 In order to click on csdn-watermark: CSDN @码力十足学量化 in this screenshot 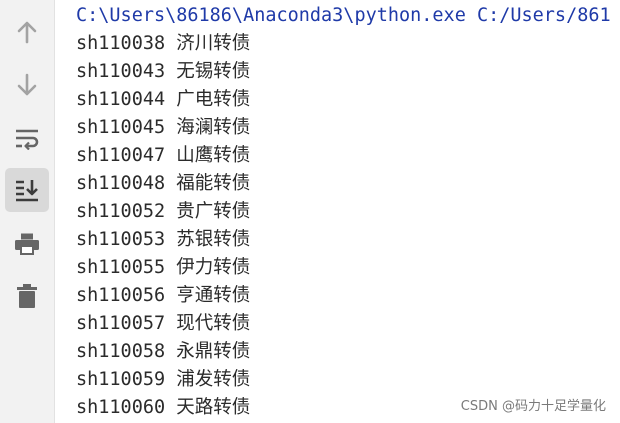, I will do `click(533, 406)`.